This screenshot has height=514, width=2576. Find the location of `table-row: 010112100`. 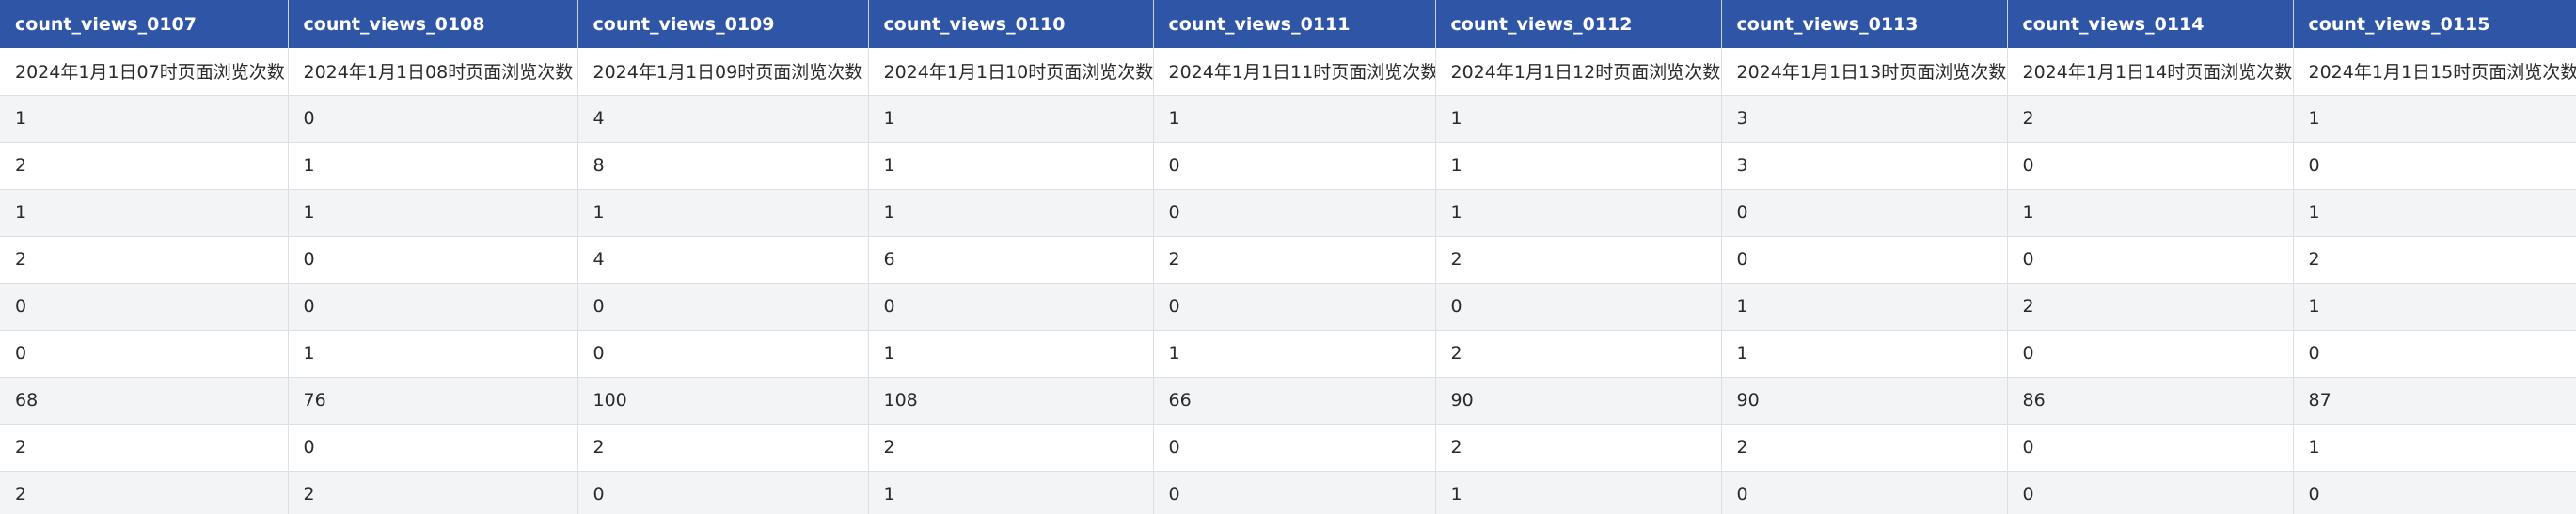

table-row: 010112100 is located at coordinates (1288, 354).